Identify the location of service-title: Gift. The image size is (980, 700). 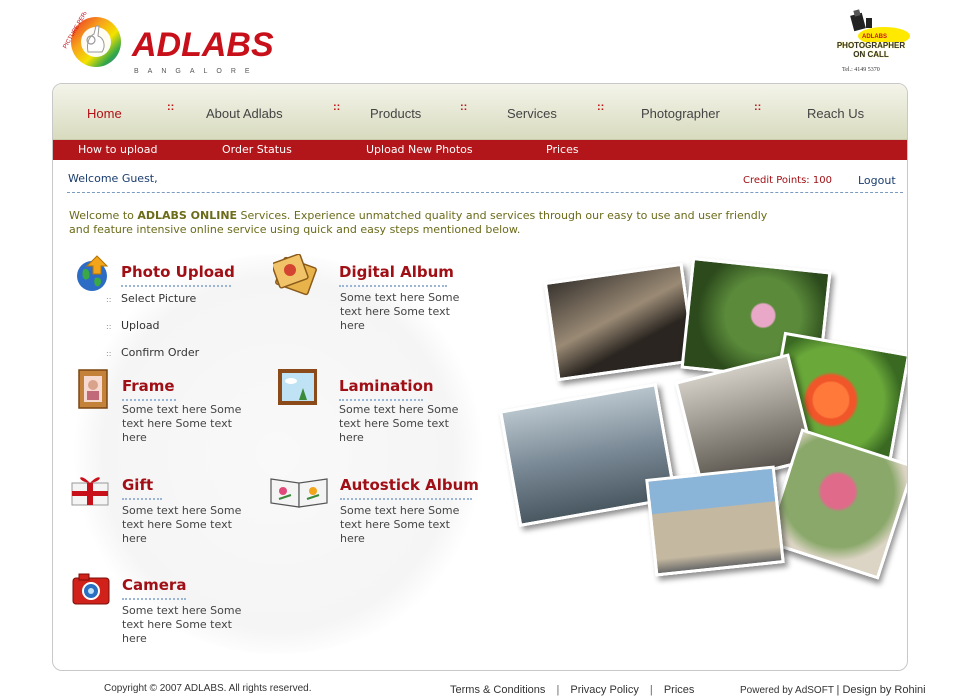
(137, 485).